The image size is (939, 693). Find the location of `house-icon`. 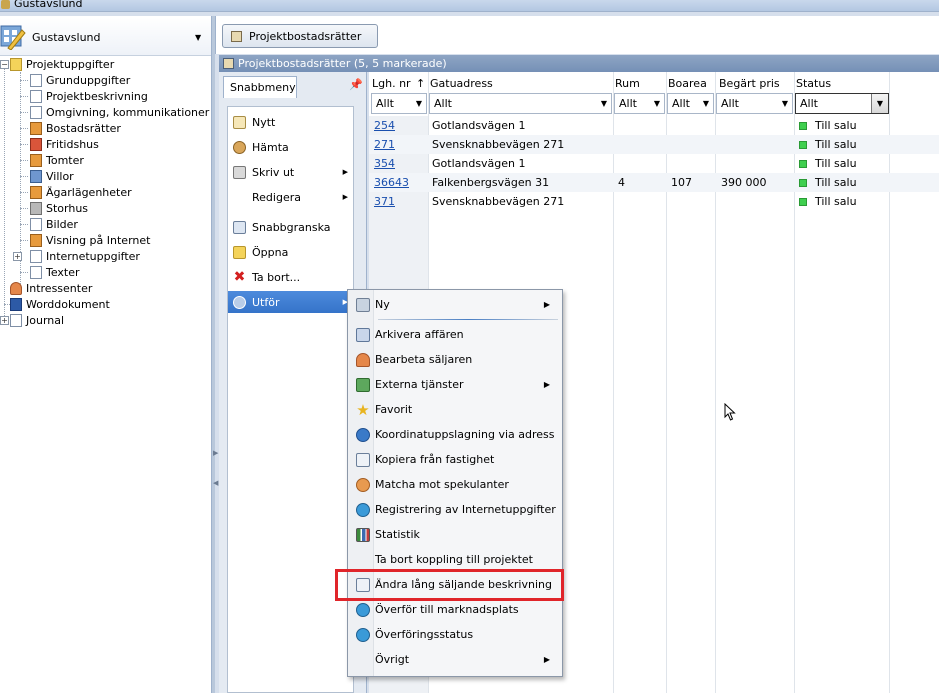

house-icon is located at coordinates (36, 176).